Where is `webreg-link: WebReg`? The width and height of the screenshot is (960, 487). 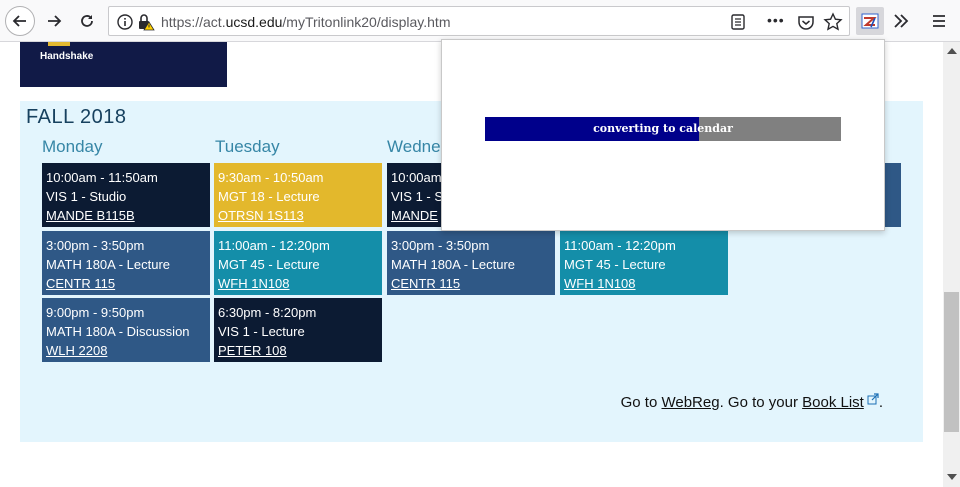 webreg-link: WebReg is located at coordinates (690, 402).